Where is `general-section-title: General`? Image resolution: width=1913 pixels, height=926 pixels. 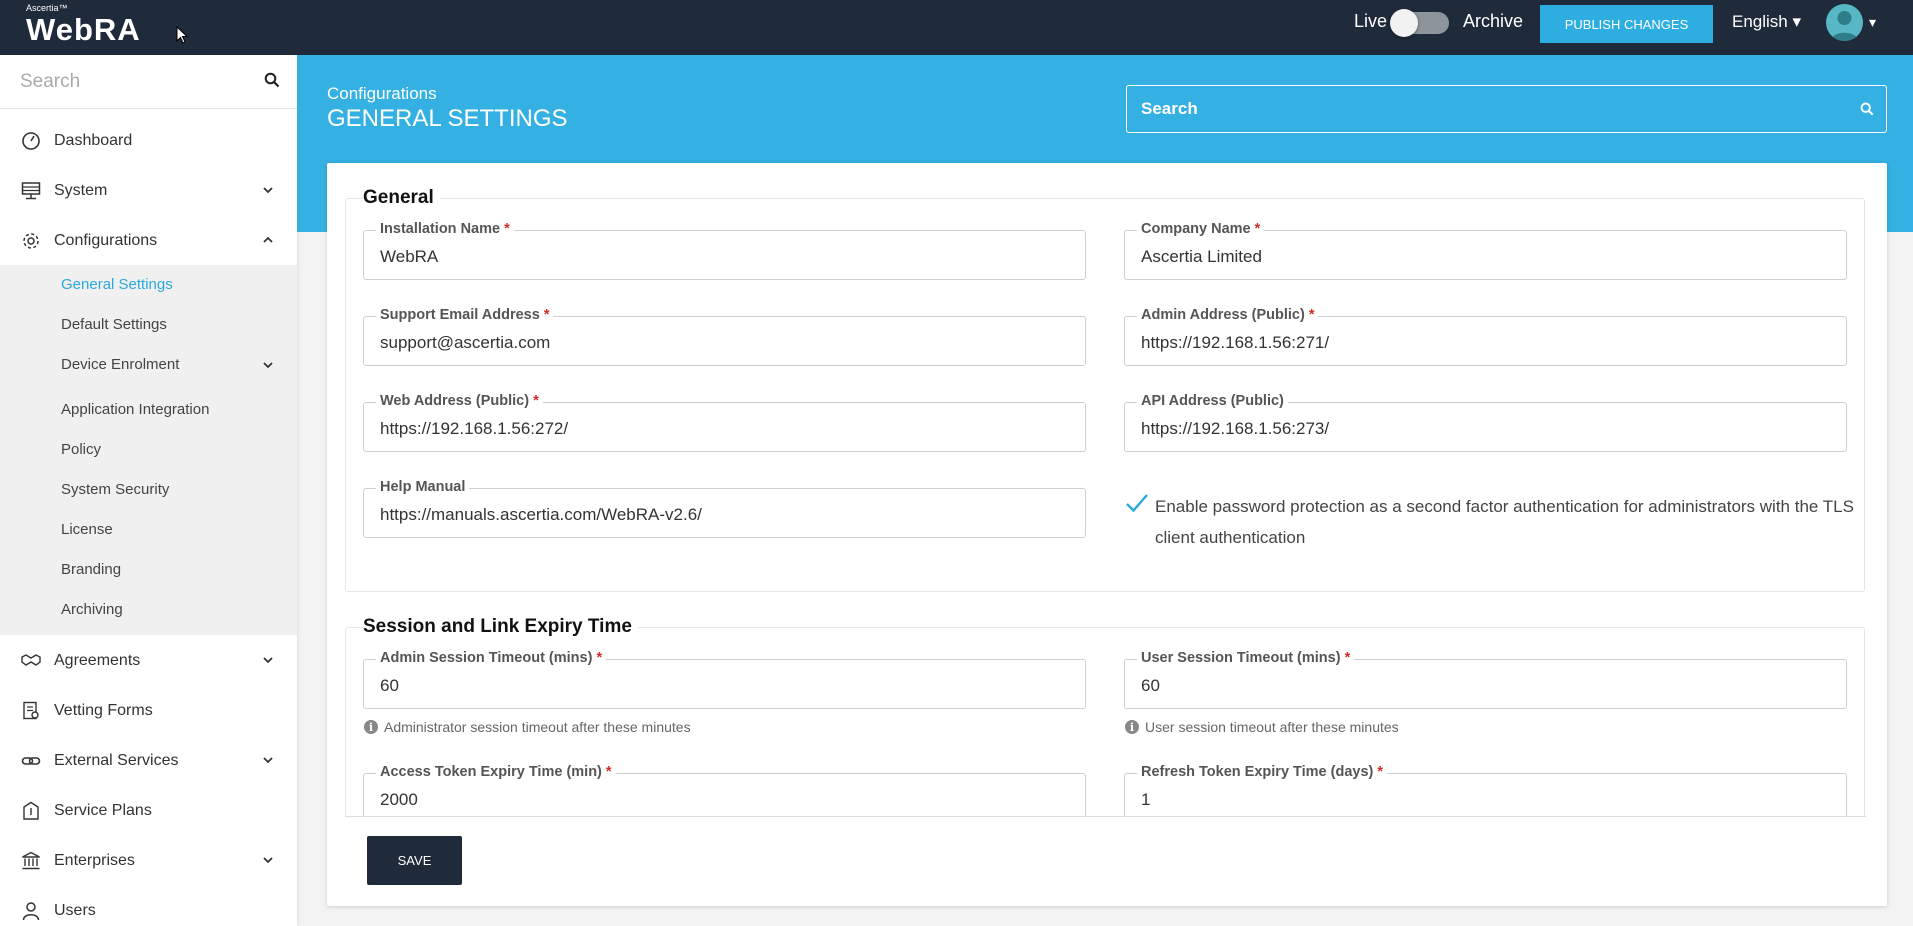
general-section-title: General is located at coordinates (401, 198).